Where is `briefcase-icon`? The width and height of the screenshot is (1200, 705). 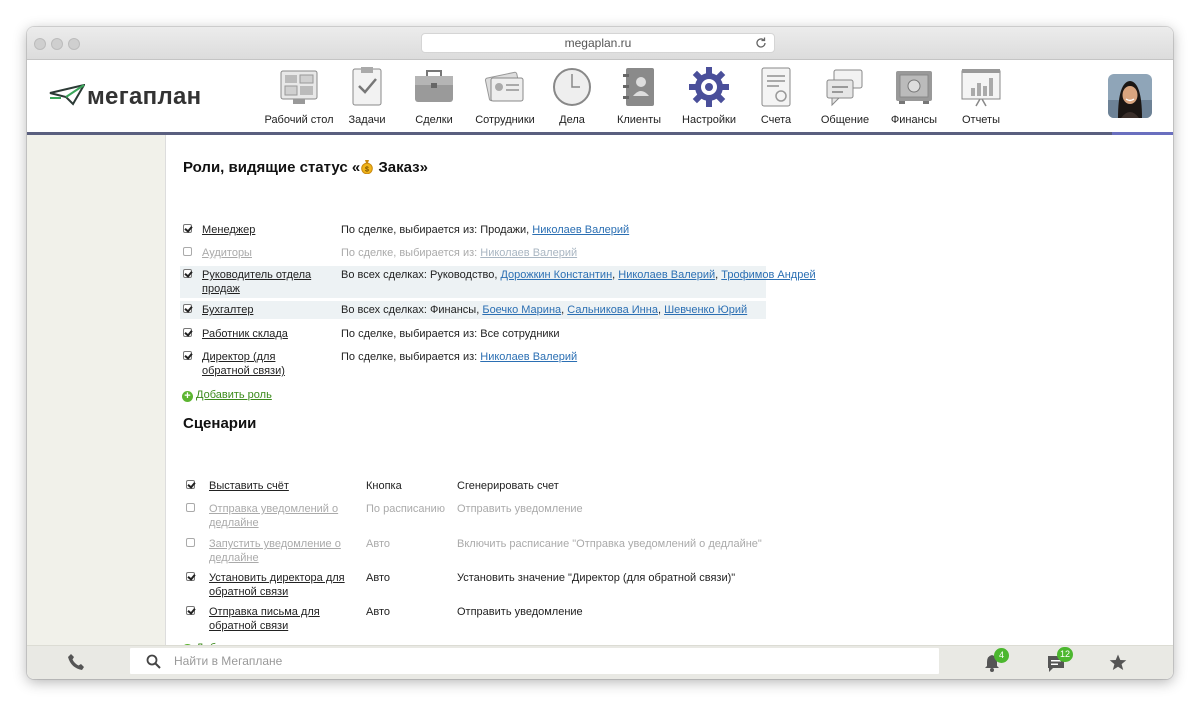
briefcase-icon is located at coordinates (434, 86).